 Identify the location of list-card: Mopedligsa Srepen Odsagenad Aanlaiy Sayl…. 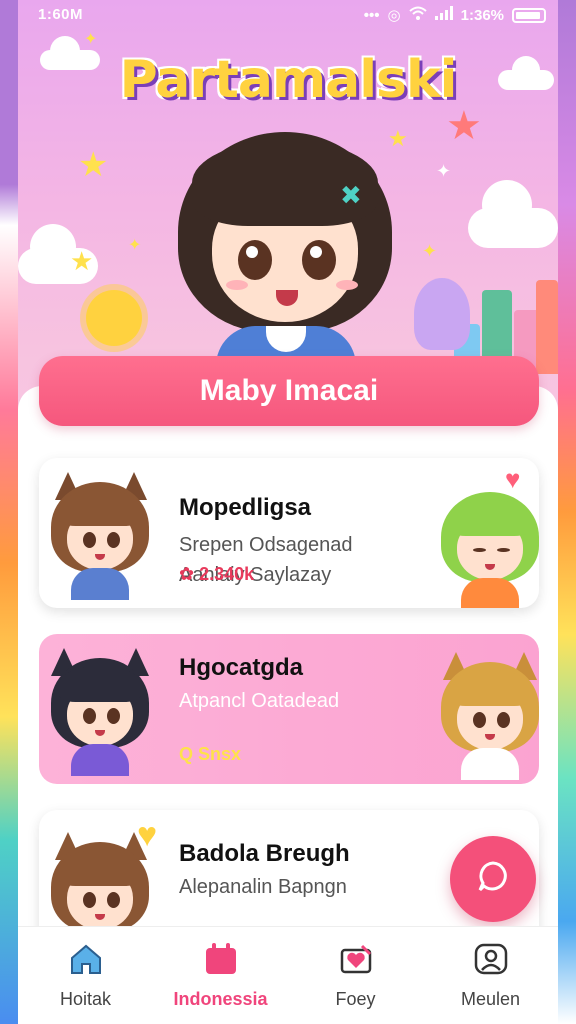
(289, 533).